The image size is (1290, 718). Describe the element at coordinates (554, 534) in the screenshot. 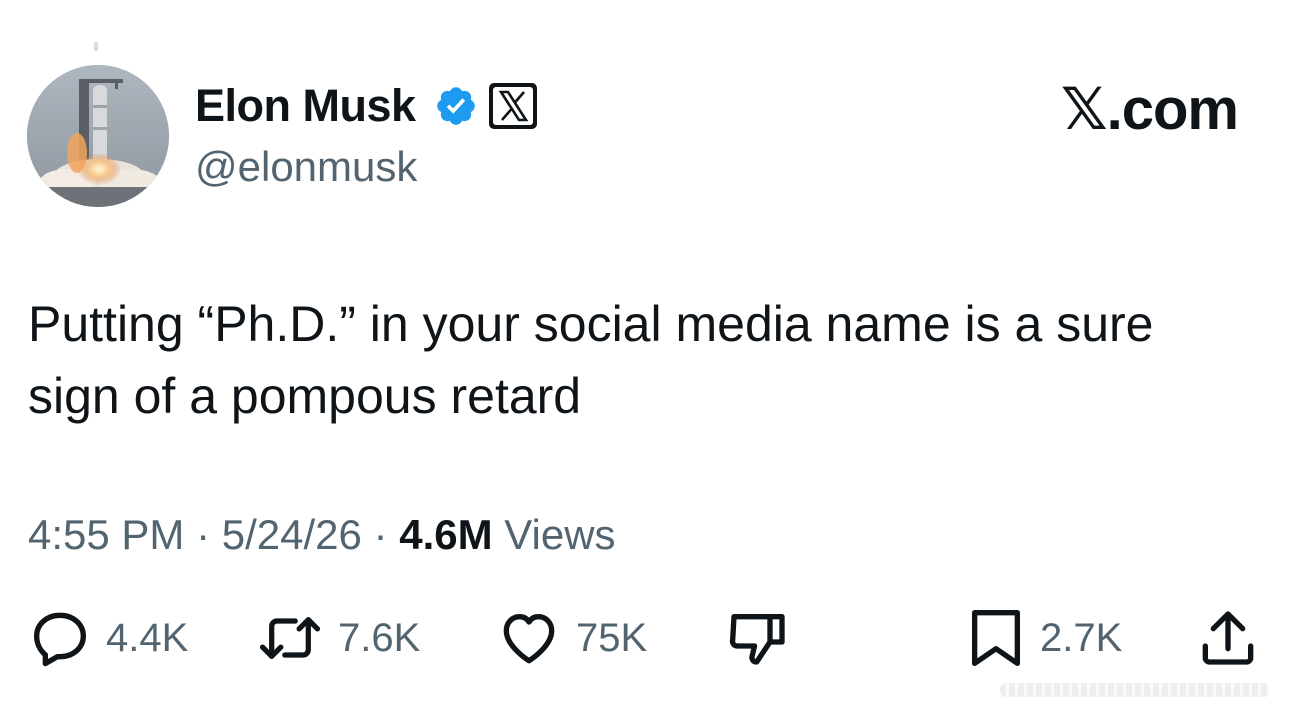

I see `views-label: Views` at that location.